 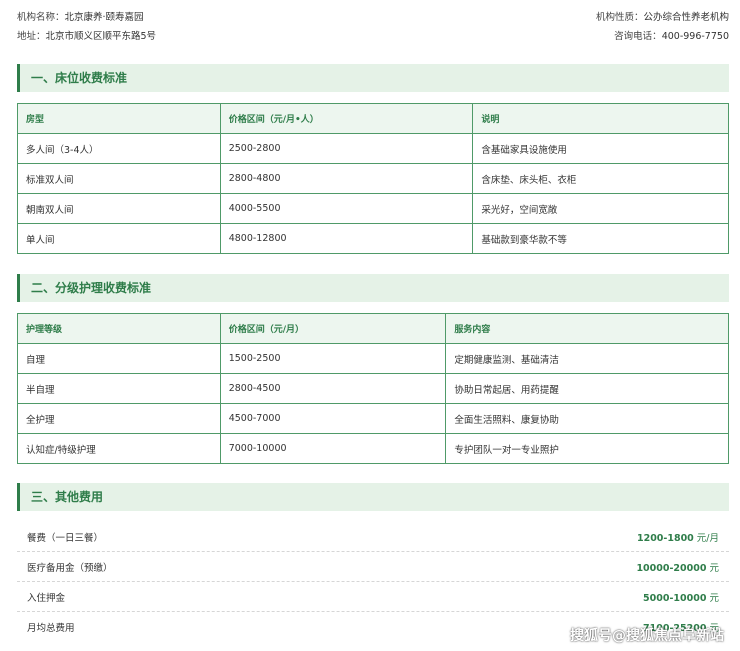 I want to click on table-cell: 采光好，空间宽敞, so click(x=600, y=208).